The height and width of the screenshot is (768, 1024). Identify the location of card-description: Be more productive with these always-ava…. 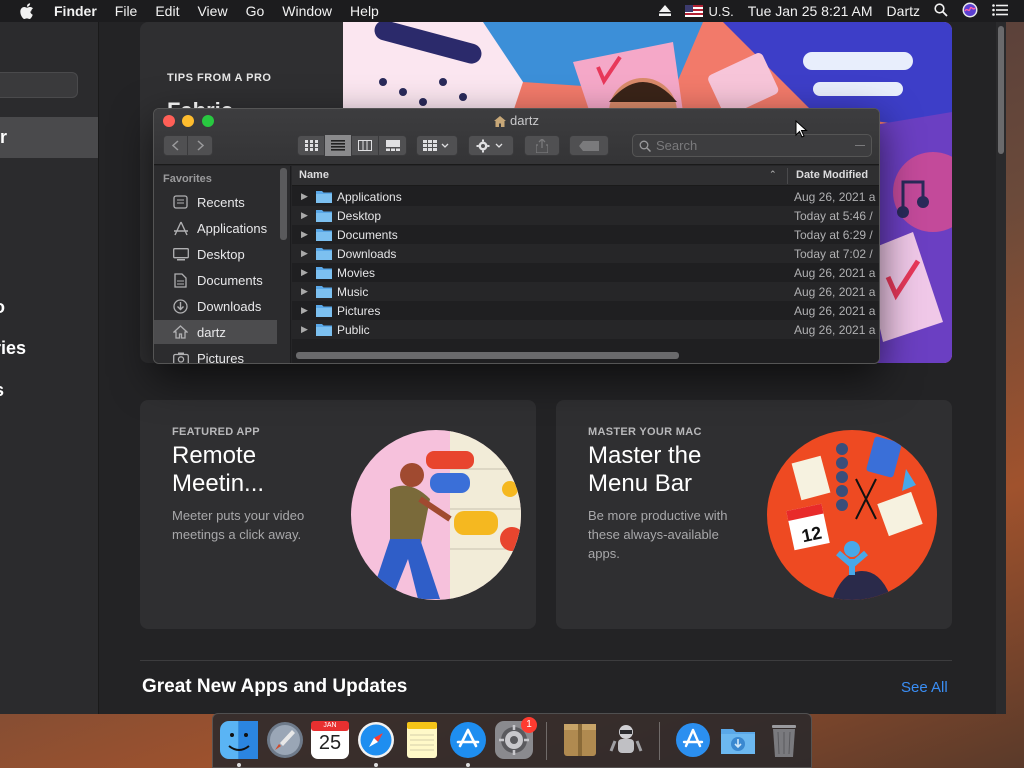
(658, 534).